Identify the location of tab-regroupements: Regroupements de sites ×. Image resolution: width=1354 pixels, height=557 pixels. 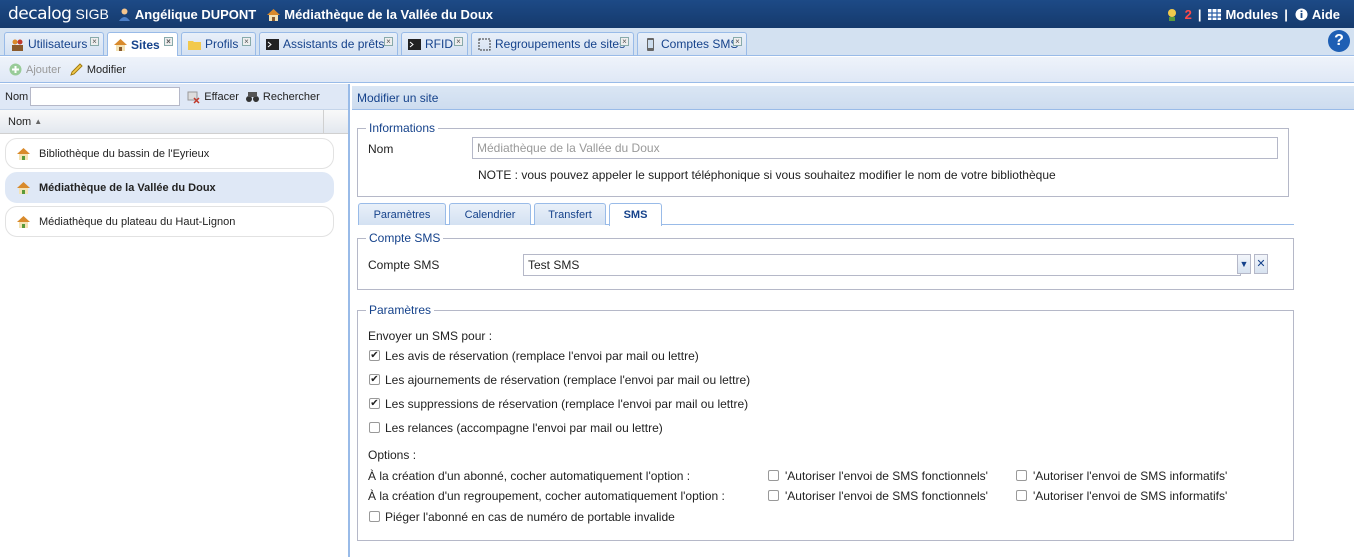
(552, 43).